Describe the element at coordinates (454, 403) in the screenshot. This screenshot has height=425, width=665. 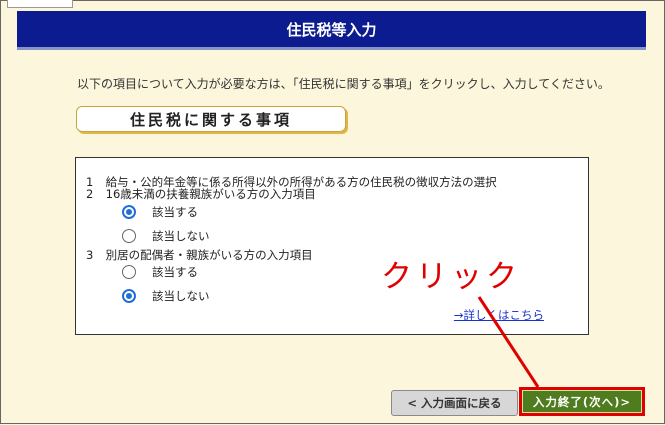
I see `back-to-input-button: < 入力画面に戻る` at that location.